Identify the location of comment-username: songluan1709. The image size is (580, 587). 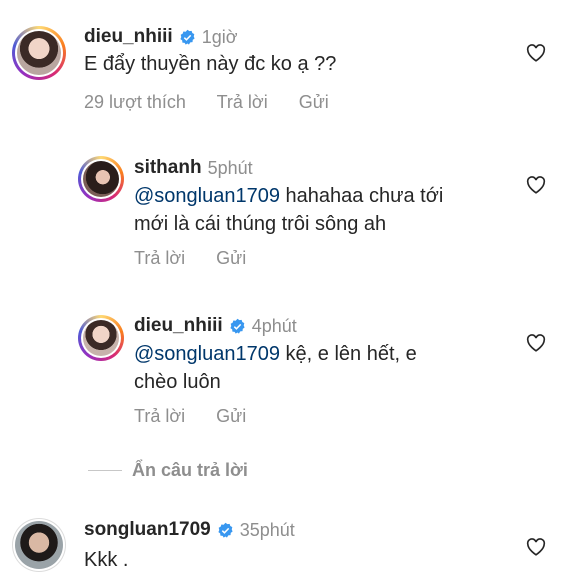
(147, 530).